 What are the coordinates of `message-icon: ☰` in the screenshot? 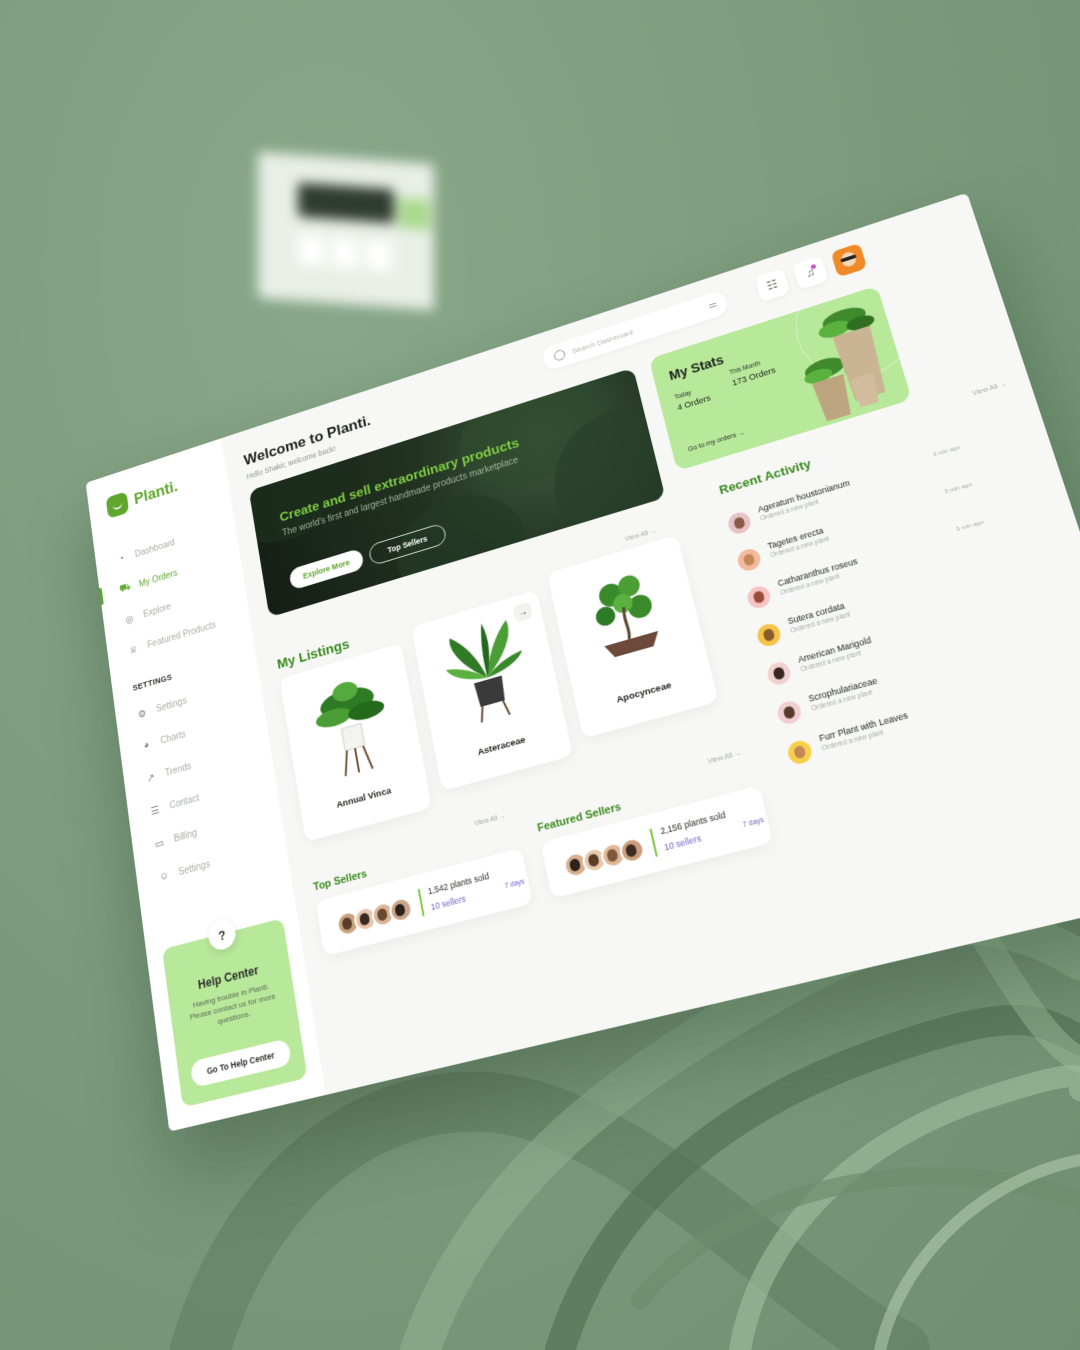 It's located at (155, 810).